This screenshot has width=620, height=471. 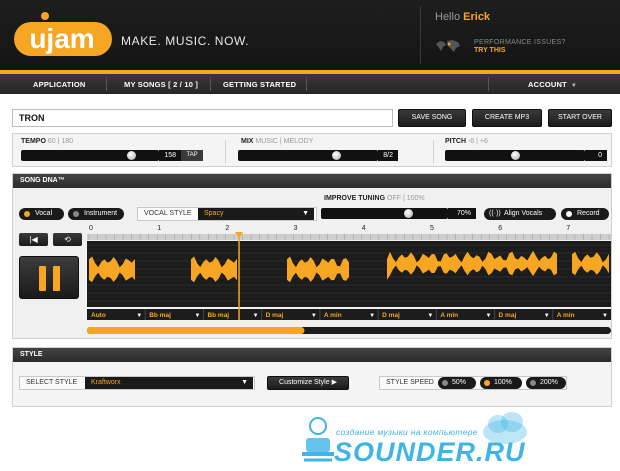 What do you see at coordinates (580, 118) in the screenshot?
I see `start-over-button: START OVER` at bounding box center [580, 118].